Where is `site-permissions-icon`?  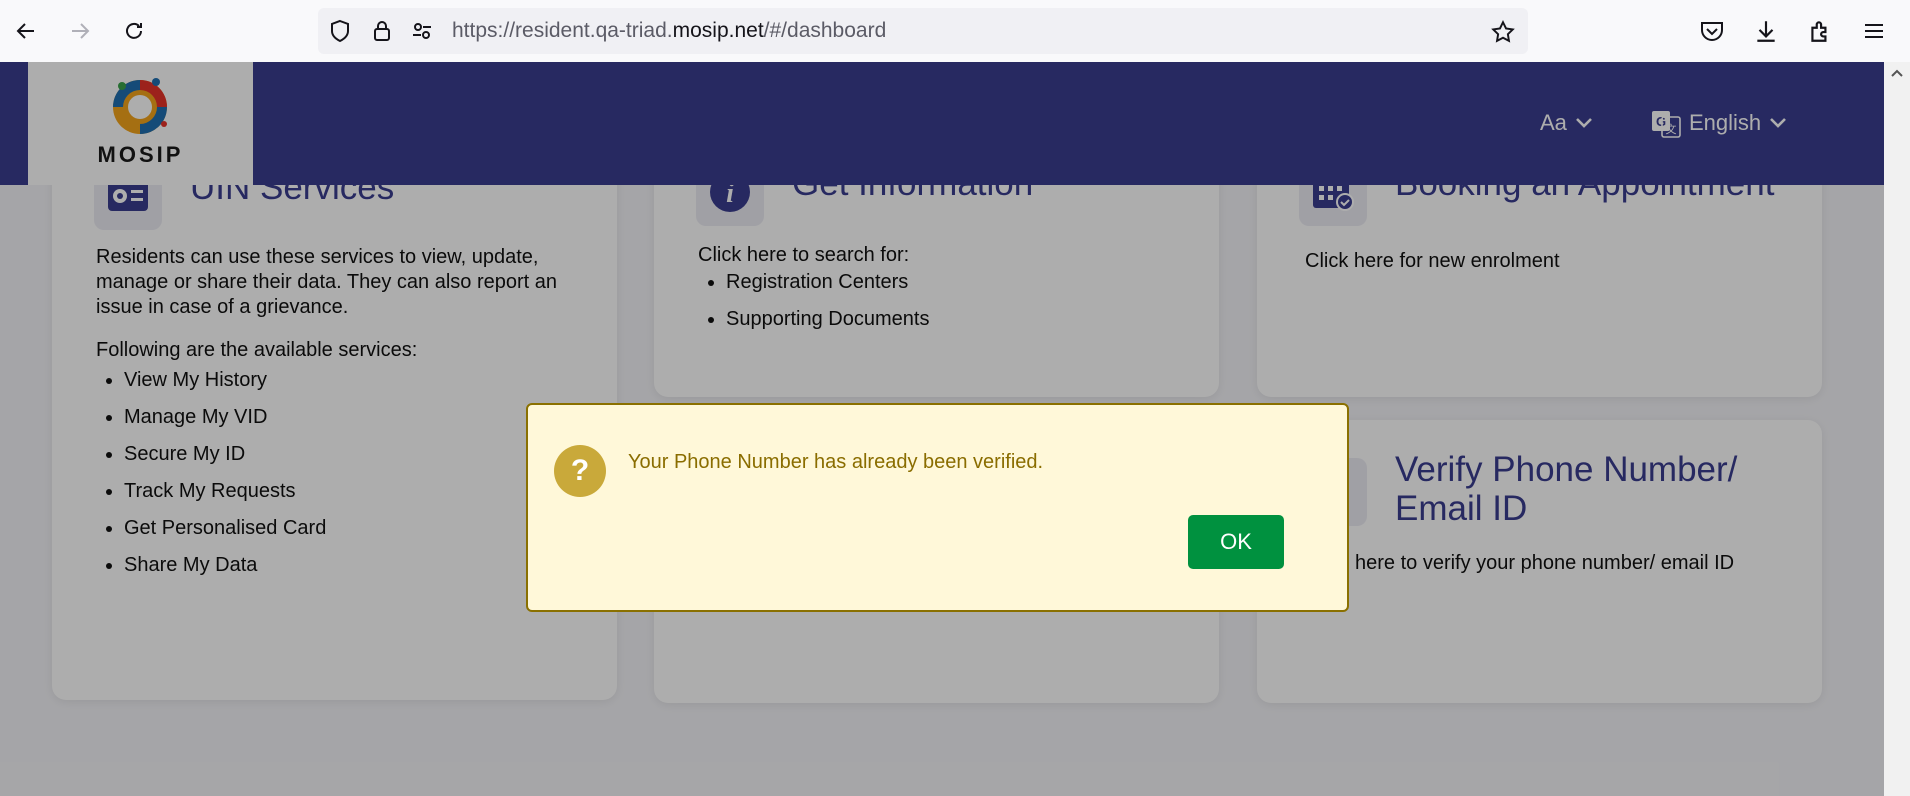
site-permissions-icon is located at coordinates (422, 31).